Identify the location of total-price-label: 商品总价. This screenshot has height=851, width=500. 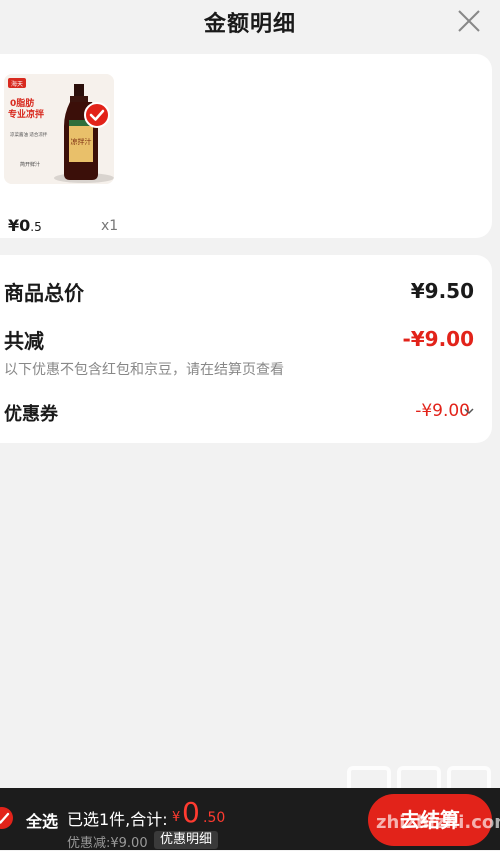
(44, 293).